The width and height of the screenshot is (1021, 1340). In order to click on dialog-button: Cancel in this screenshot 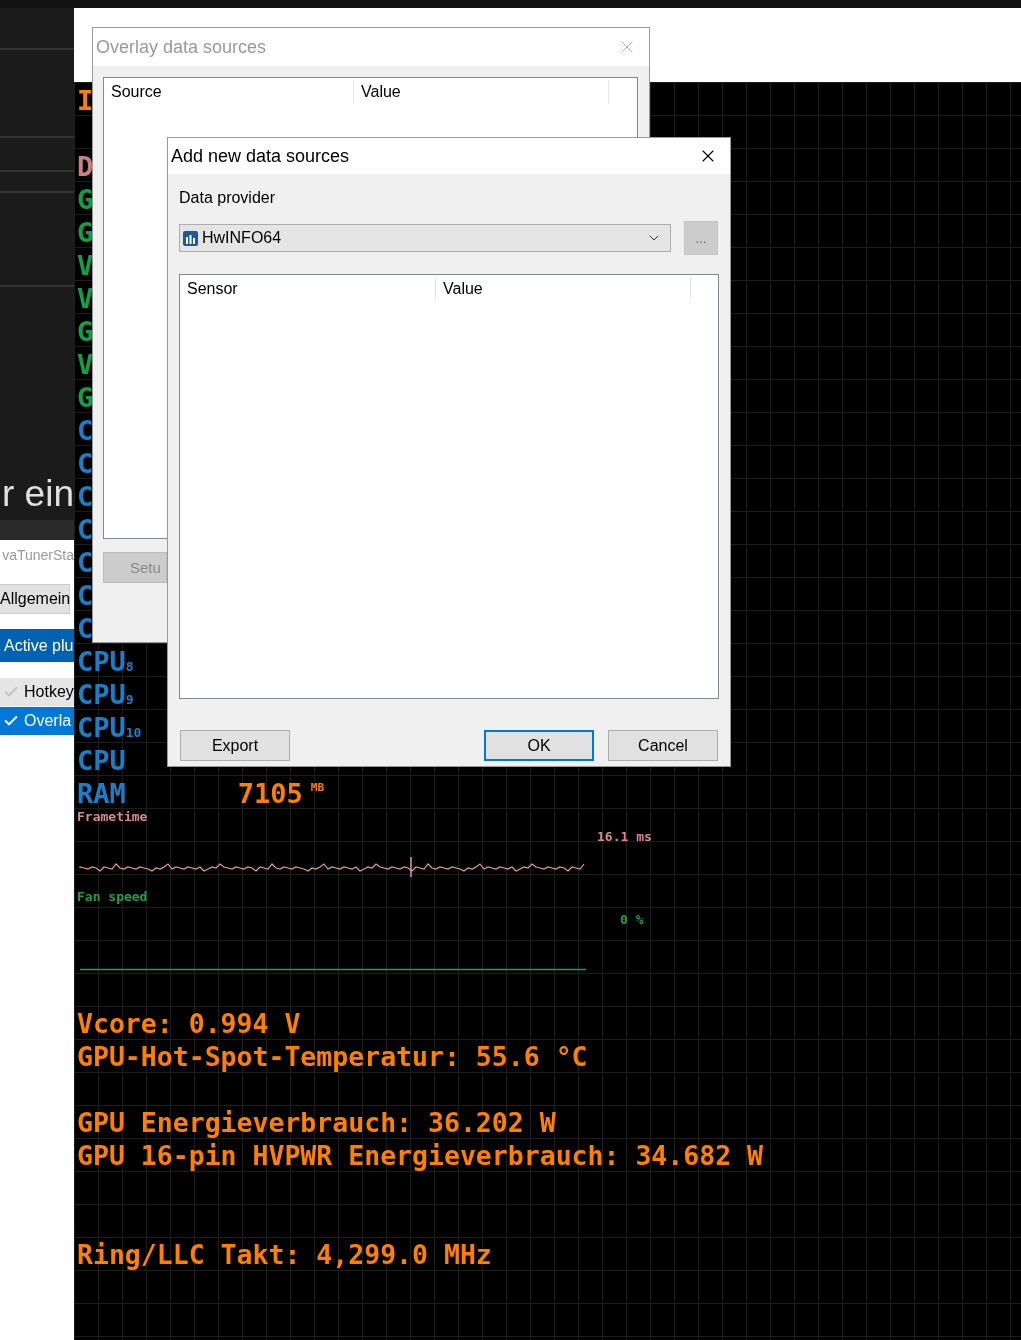, I will do `click(663, 745)`.